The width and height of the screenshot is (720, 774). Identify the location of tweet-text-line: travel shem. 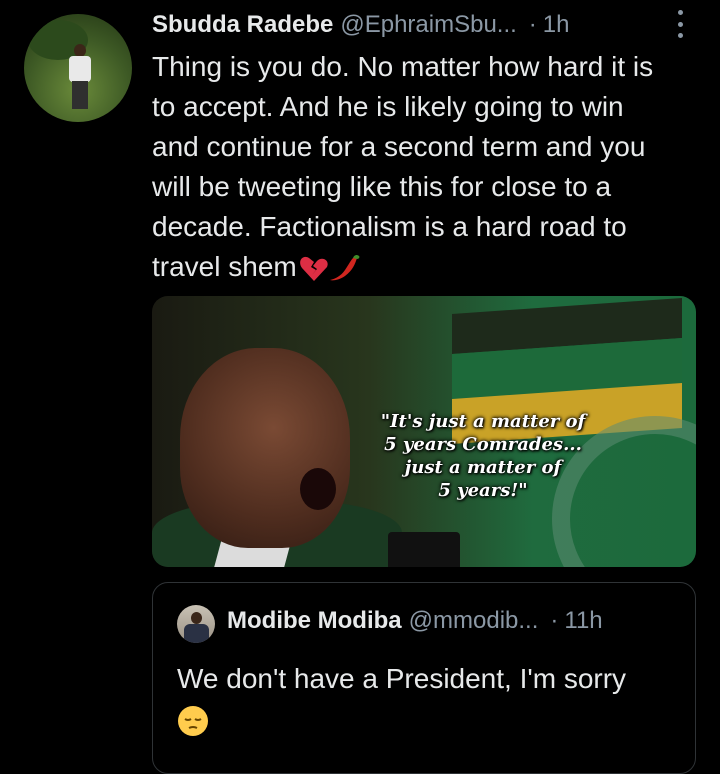
(224, 266).